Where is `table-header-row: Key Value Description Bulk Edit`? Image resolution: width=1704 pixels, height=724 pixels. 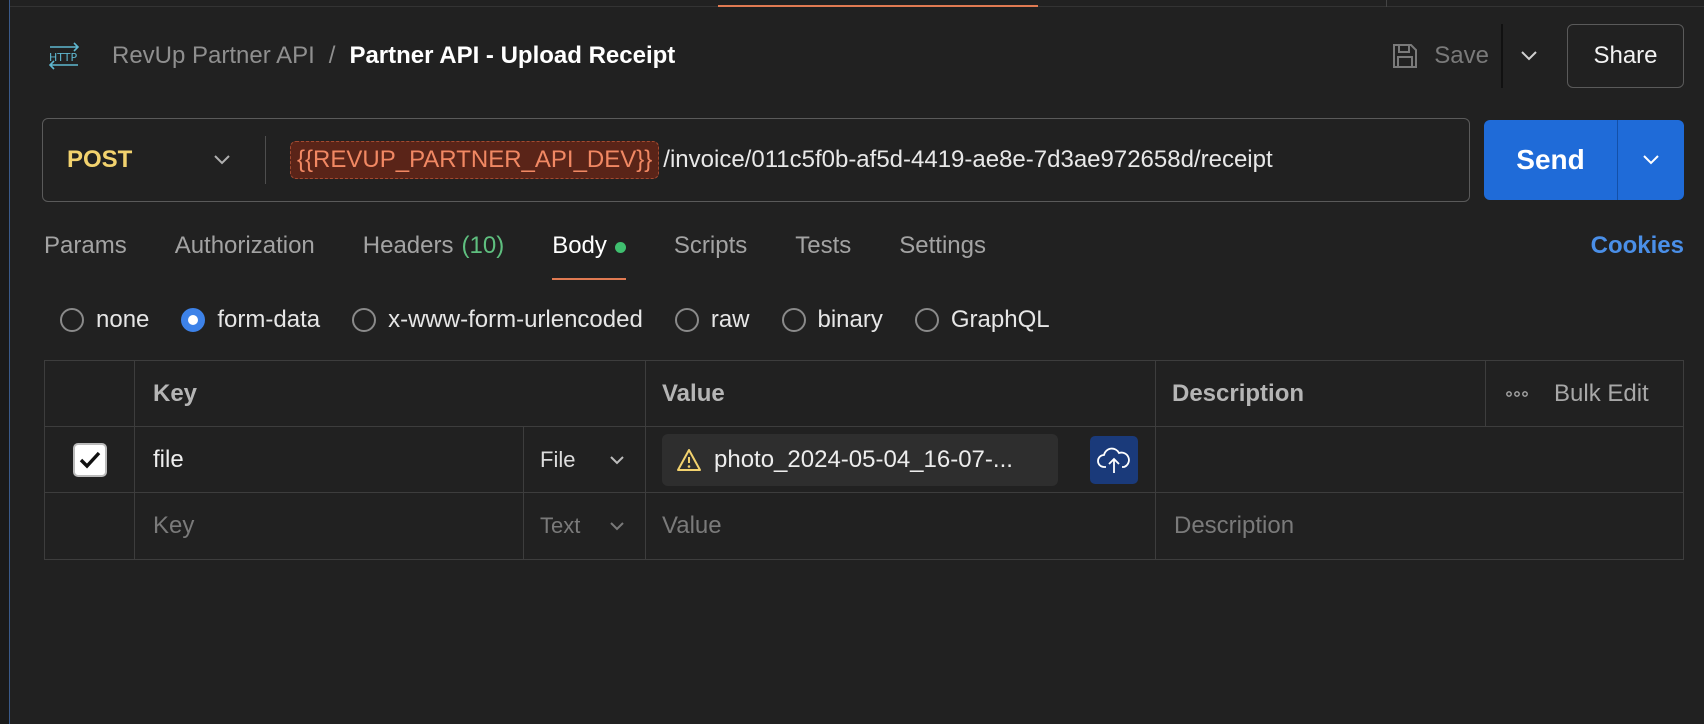
table-header-row: Key Value Description Bulk Edit is located at coordinates (864, 394).